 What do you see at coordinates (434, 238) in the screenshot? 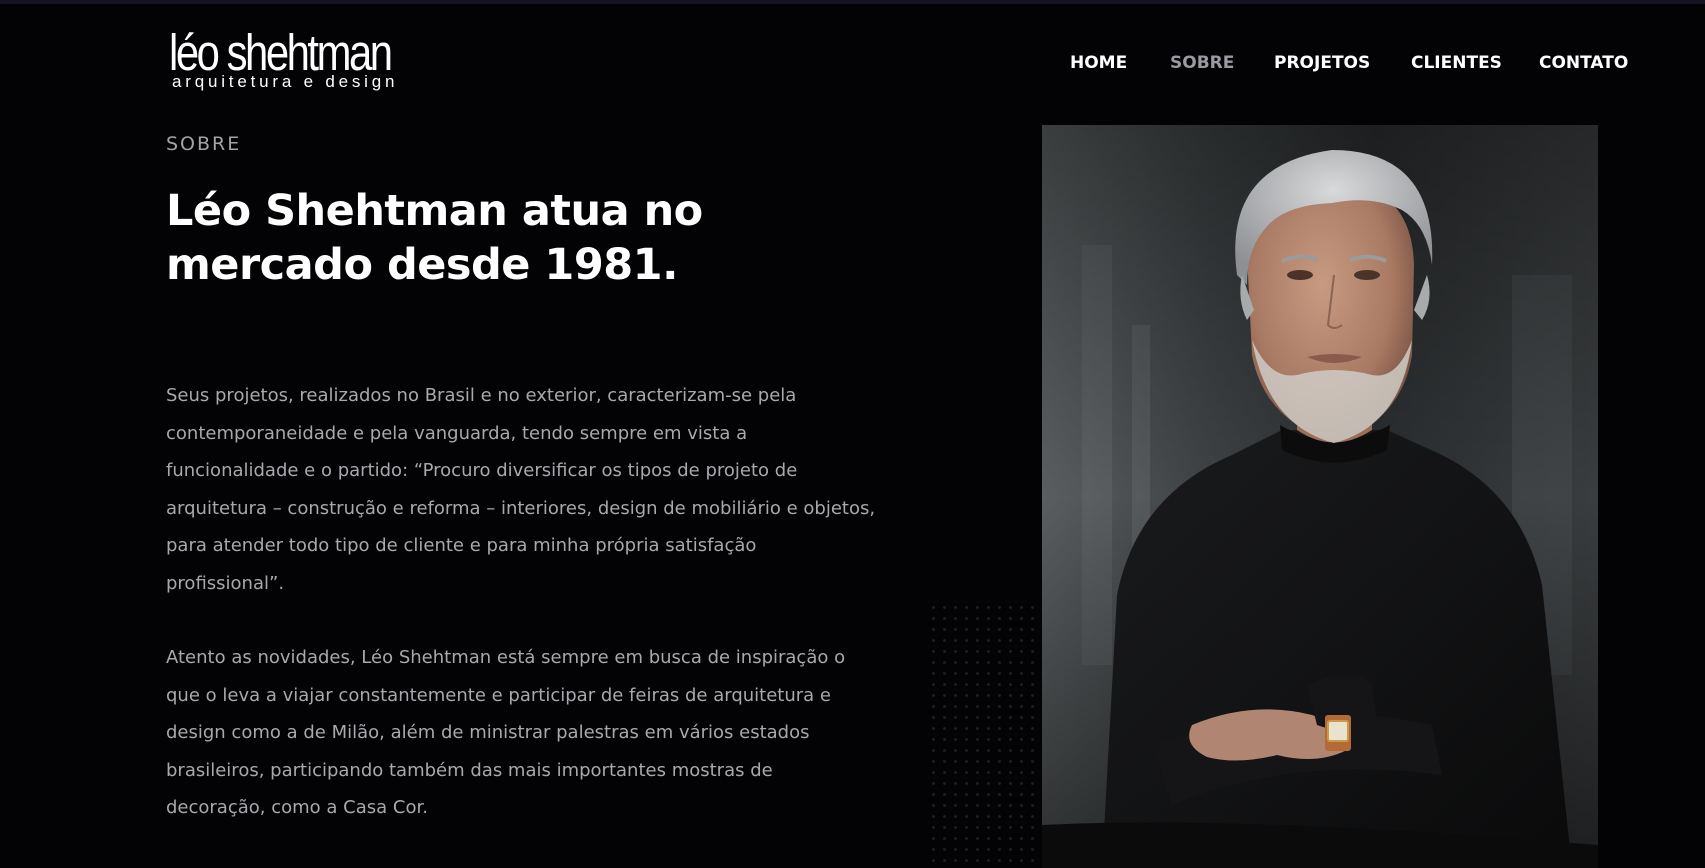
I see `about-headline: Léo Shehtman atua no mercado desde 1981.` at bounding box center [434, 238].